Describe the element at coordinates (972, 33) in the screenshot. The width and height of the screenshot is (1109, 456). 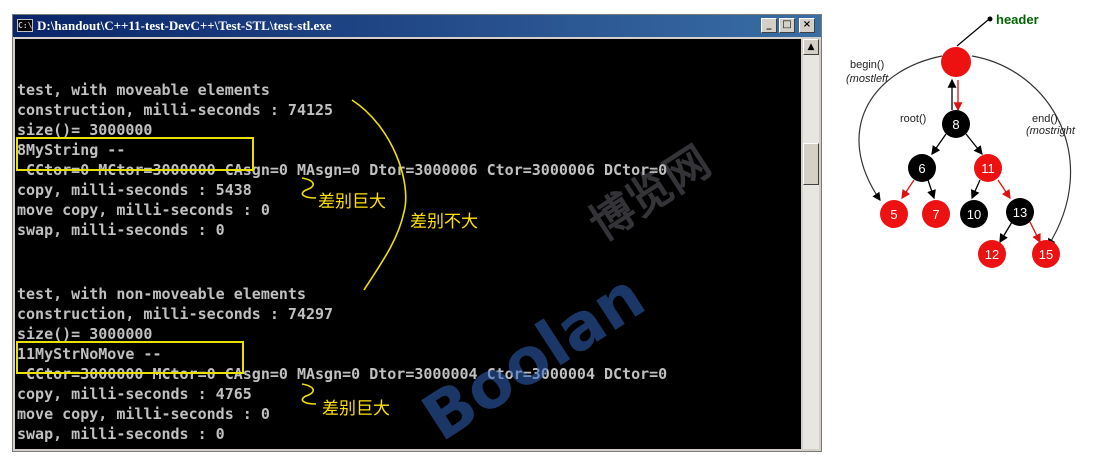
I see `header-pointer-line` at that location.